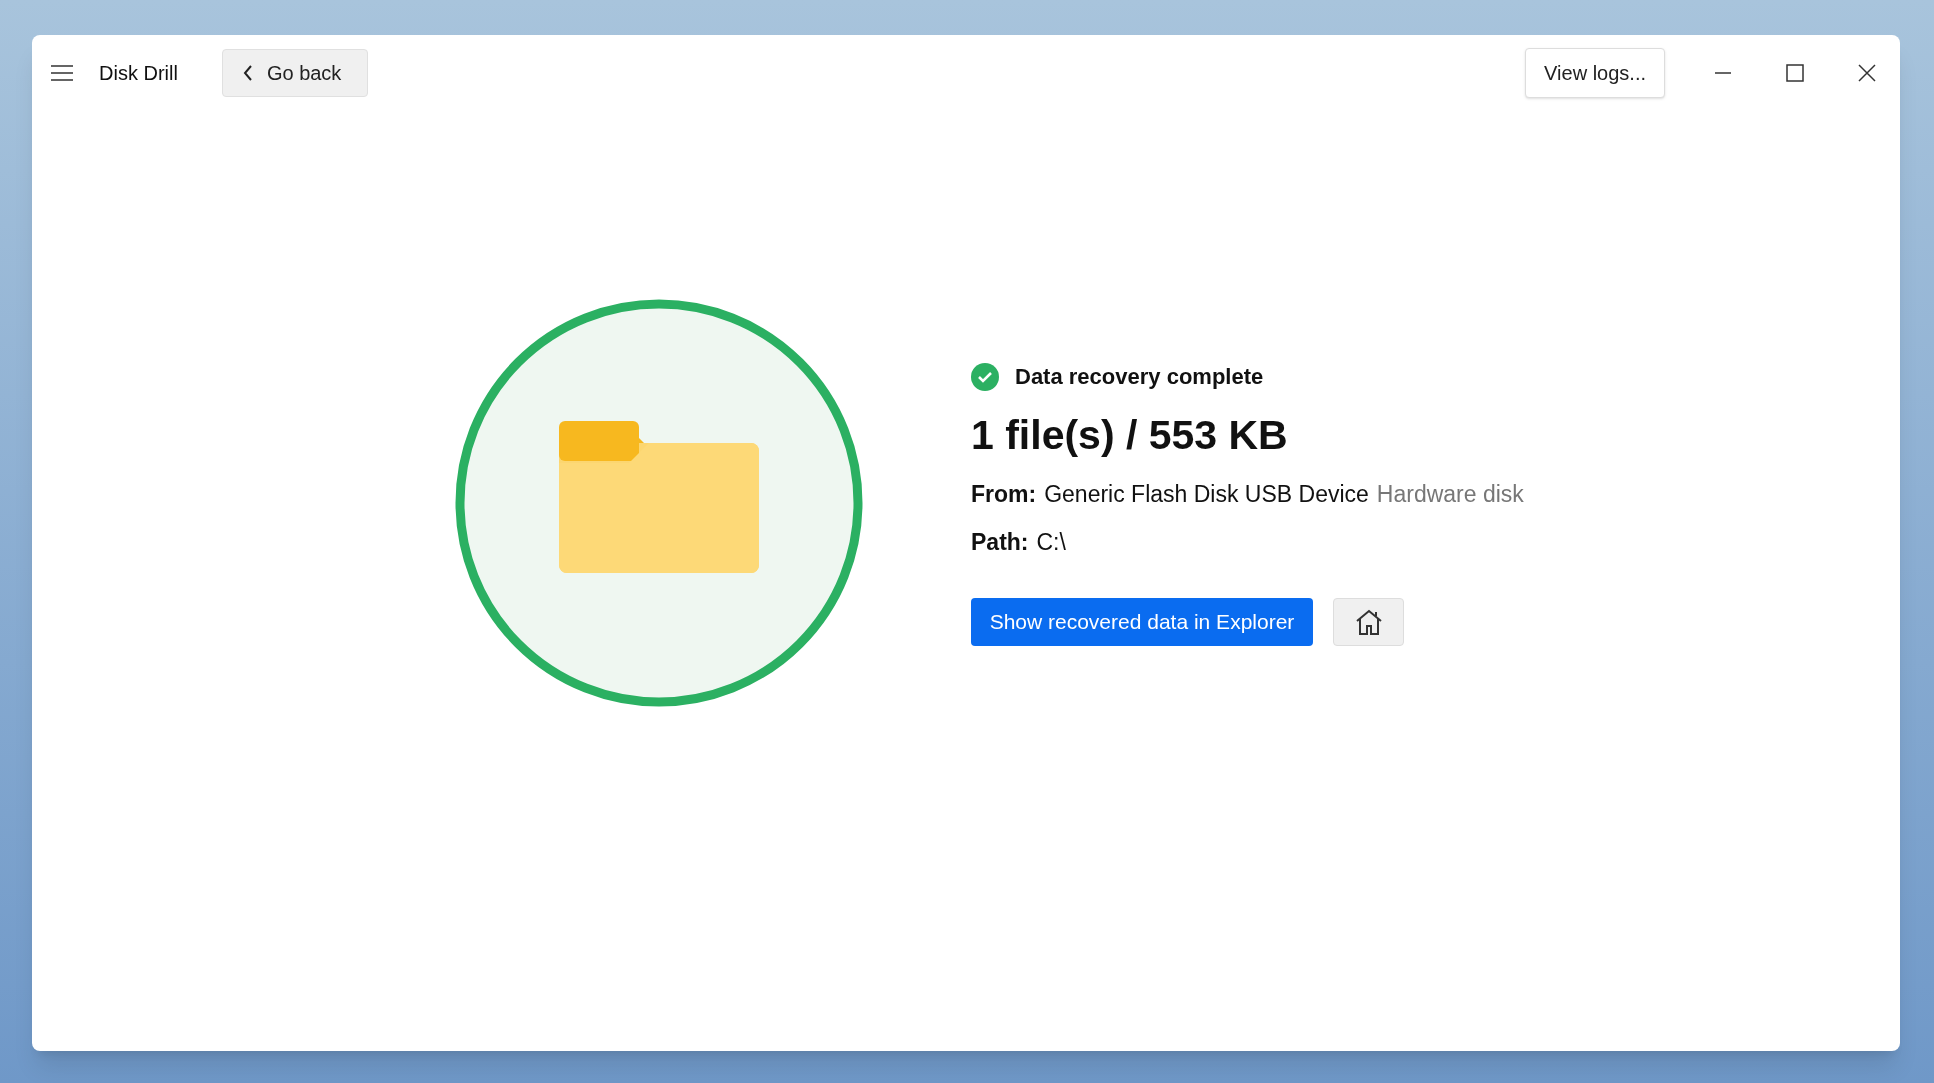 The width and height of the screenshot is (1934, 1083). I want to click on close-icon, so click(1867, 72).